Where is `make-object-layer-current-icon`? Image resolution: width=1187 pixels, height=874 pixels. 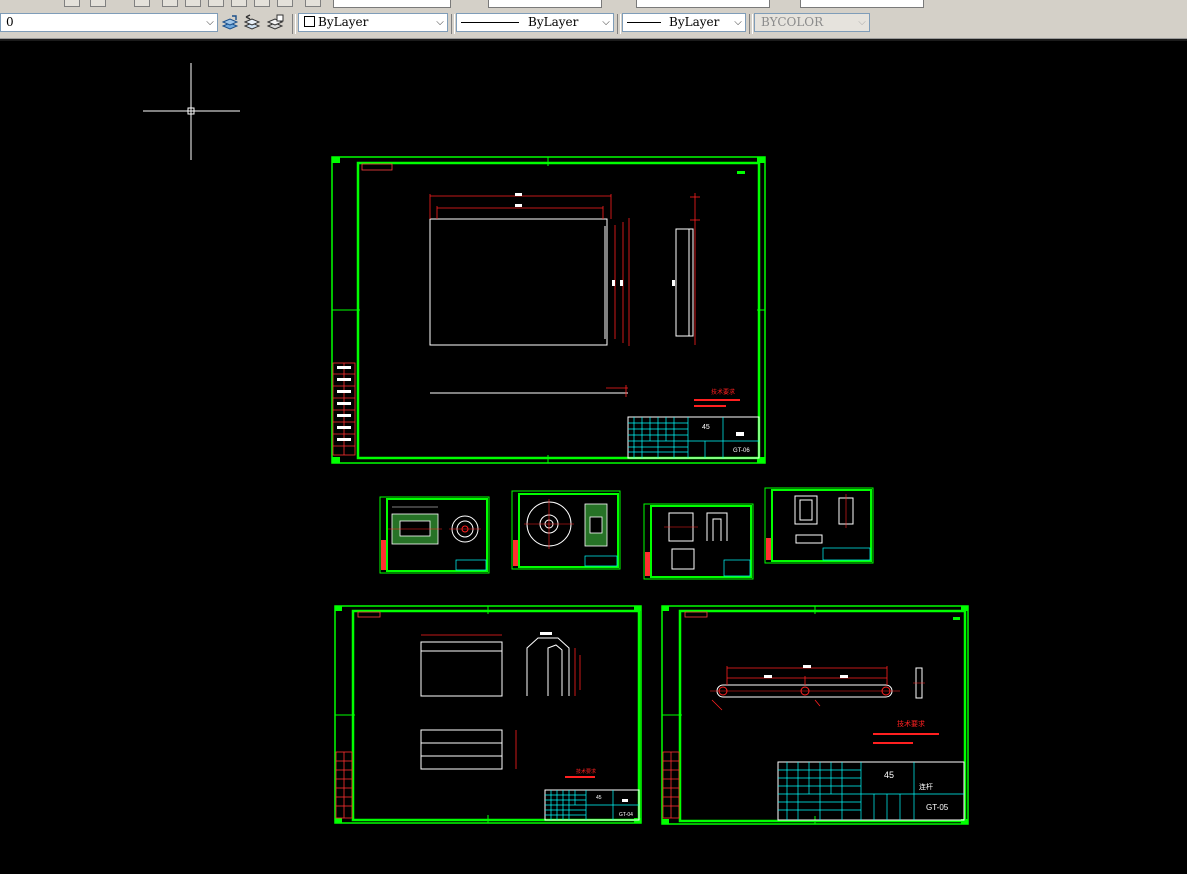
make-object-layer-current-icon is located at coordinates (230, 23).